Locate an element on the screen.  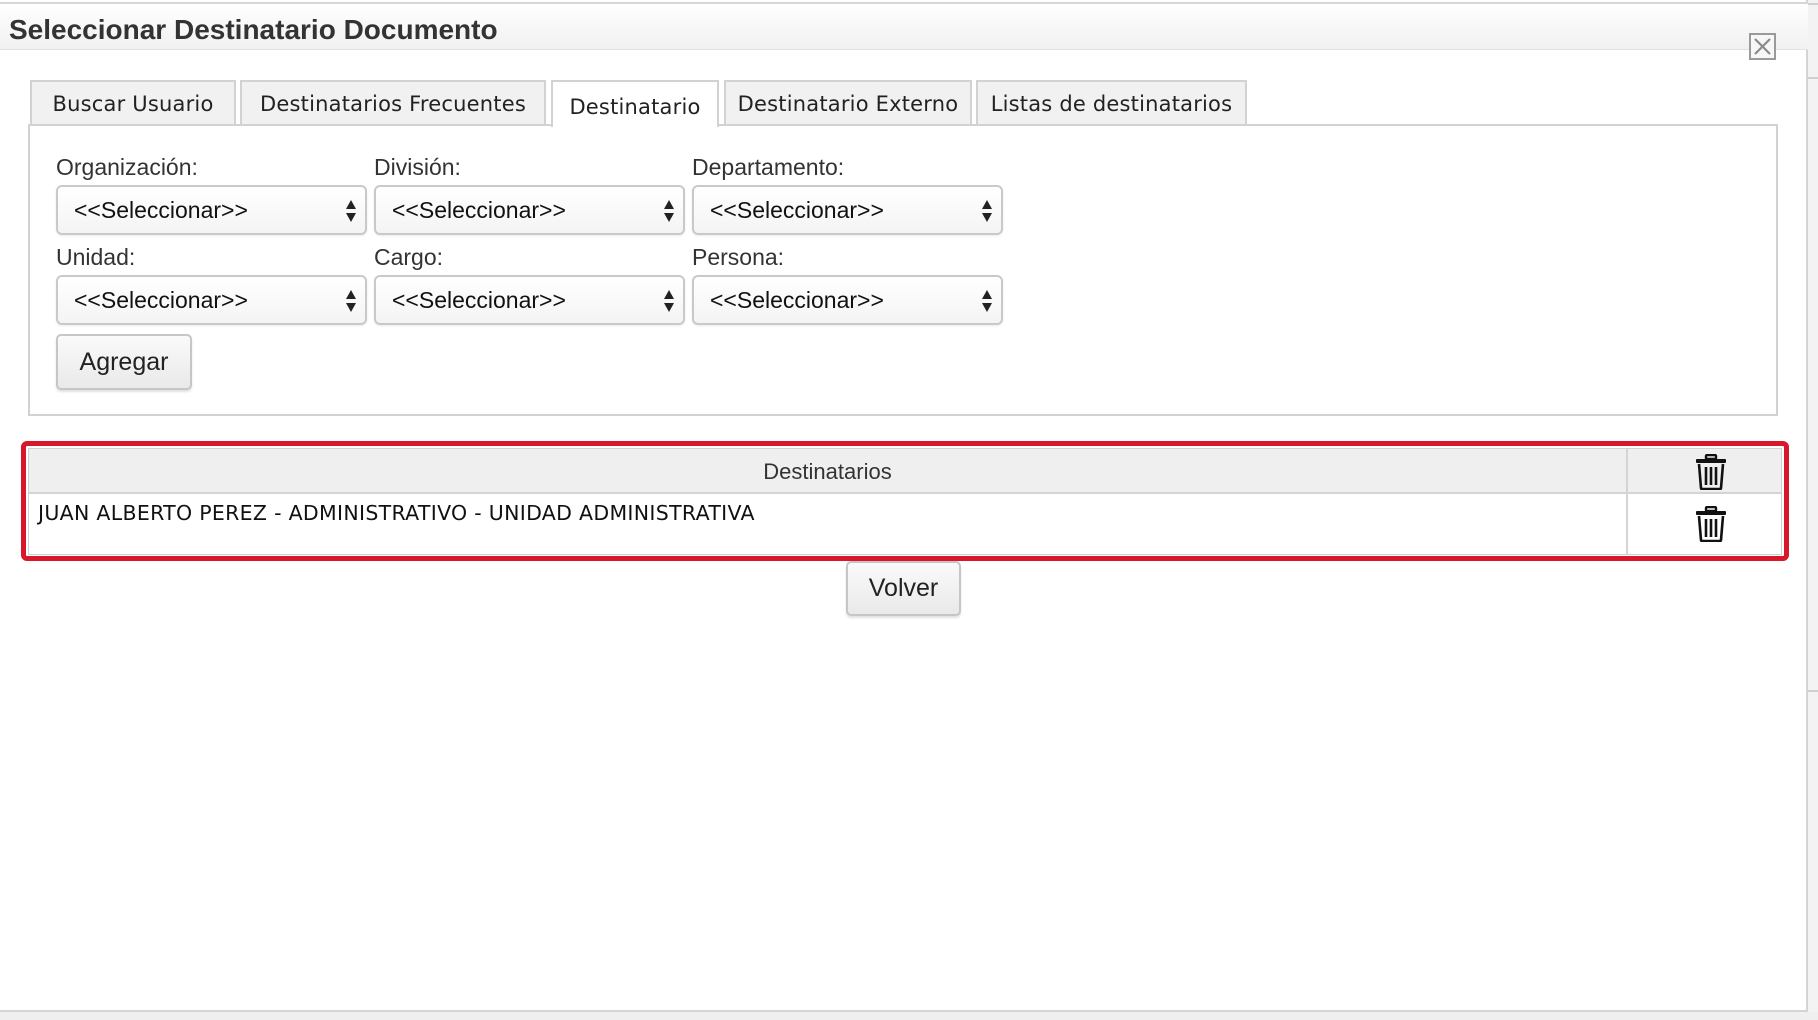
tab-destinatarios-frecuentes: Destinatarios Frecuentes is located at coordinates (393, 102).